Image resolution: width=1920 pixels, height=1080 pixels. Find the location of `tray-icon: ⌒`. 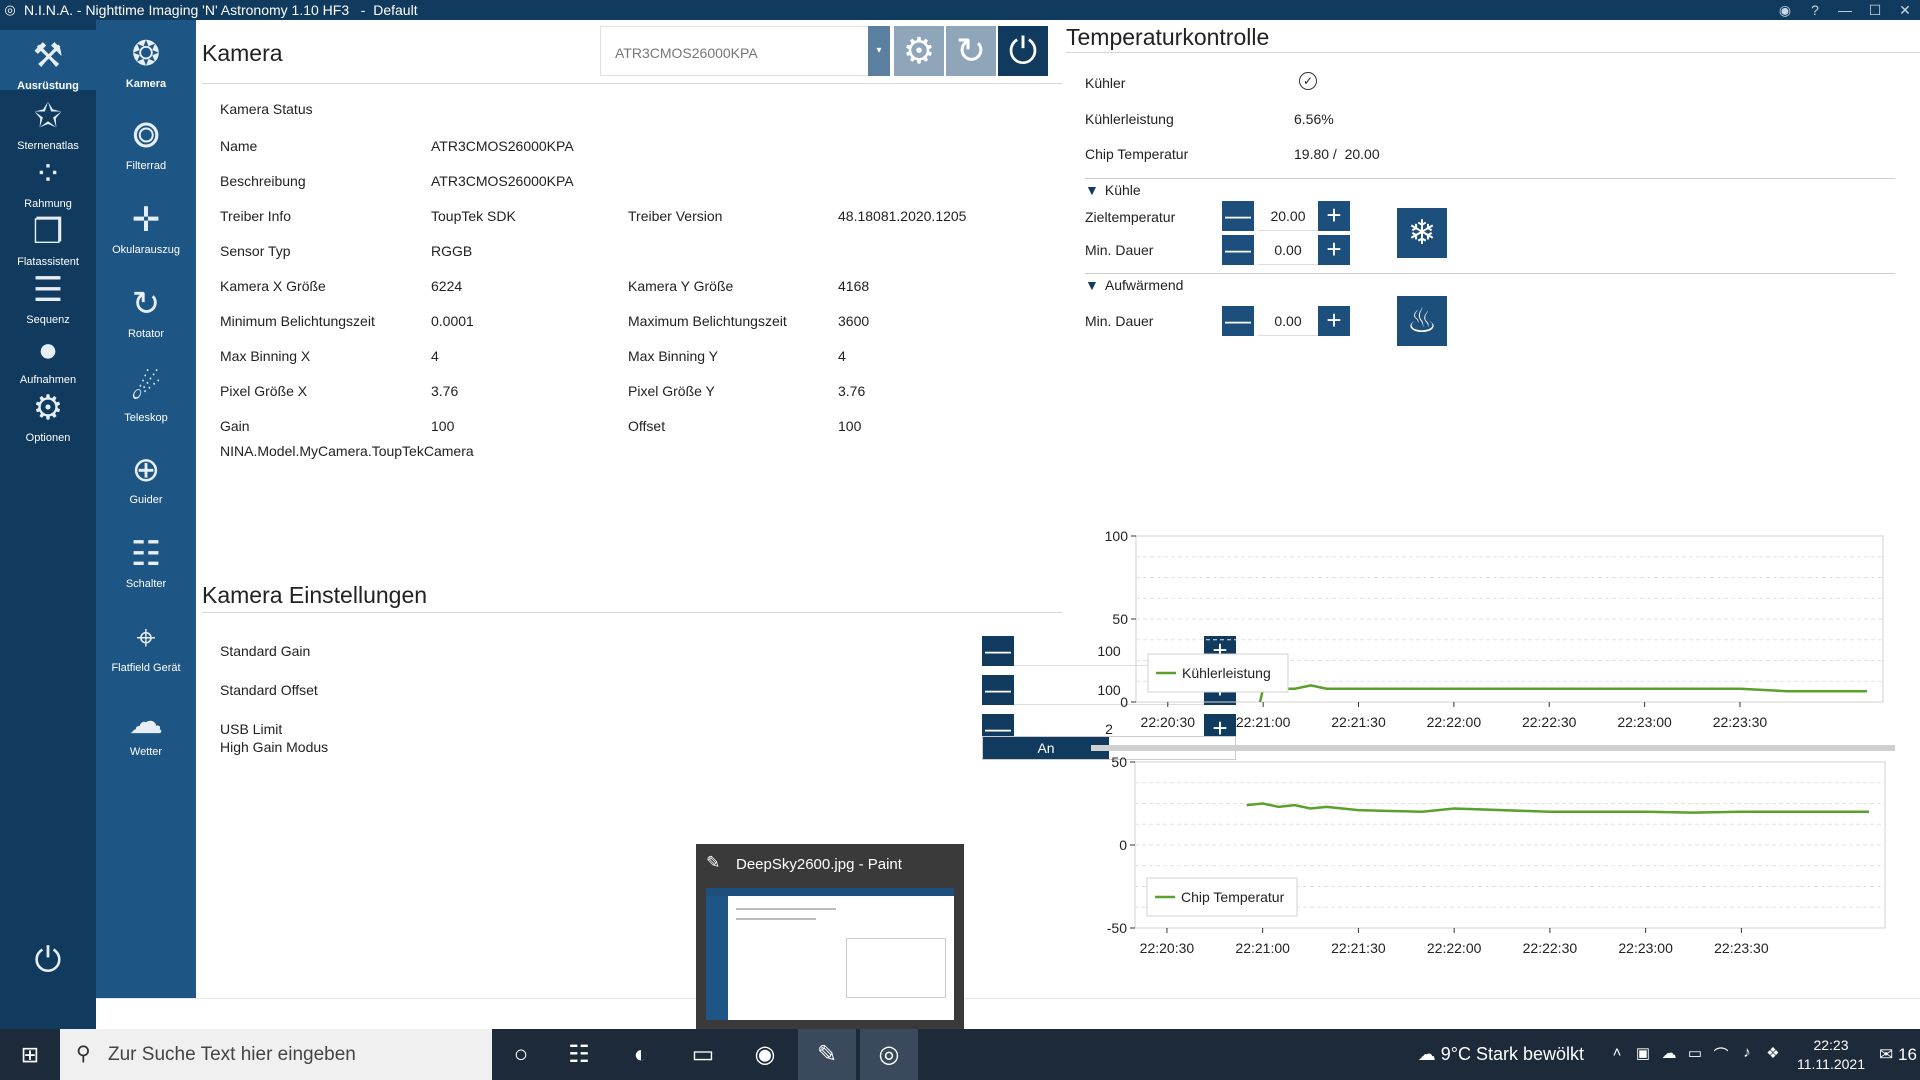

tray-icon: ⌒ is located at coordinates (1721, 1054).